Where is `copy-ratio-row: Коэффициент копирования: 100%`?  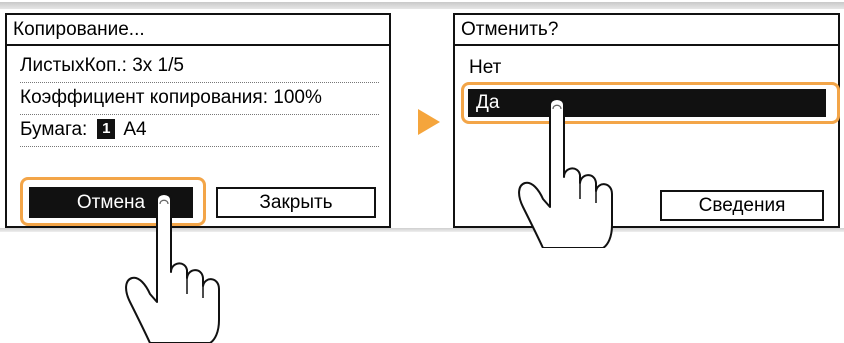 copy-ratio-row: Коэффициент копирования: 100% is located at coordinates (199, 98).